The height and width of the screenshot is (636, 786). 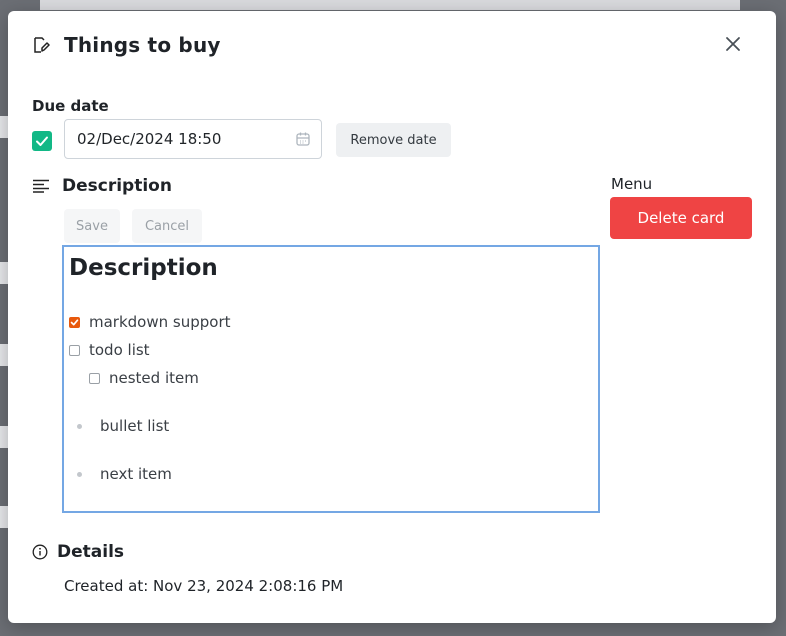 I want to click on close-icon, so click(x=733, y=44).